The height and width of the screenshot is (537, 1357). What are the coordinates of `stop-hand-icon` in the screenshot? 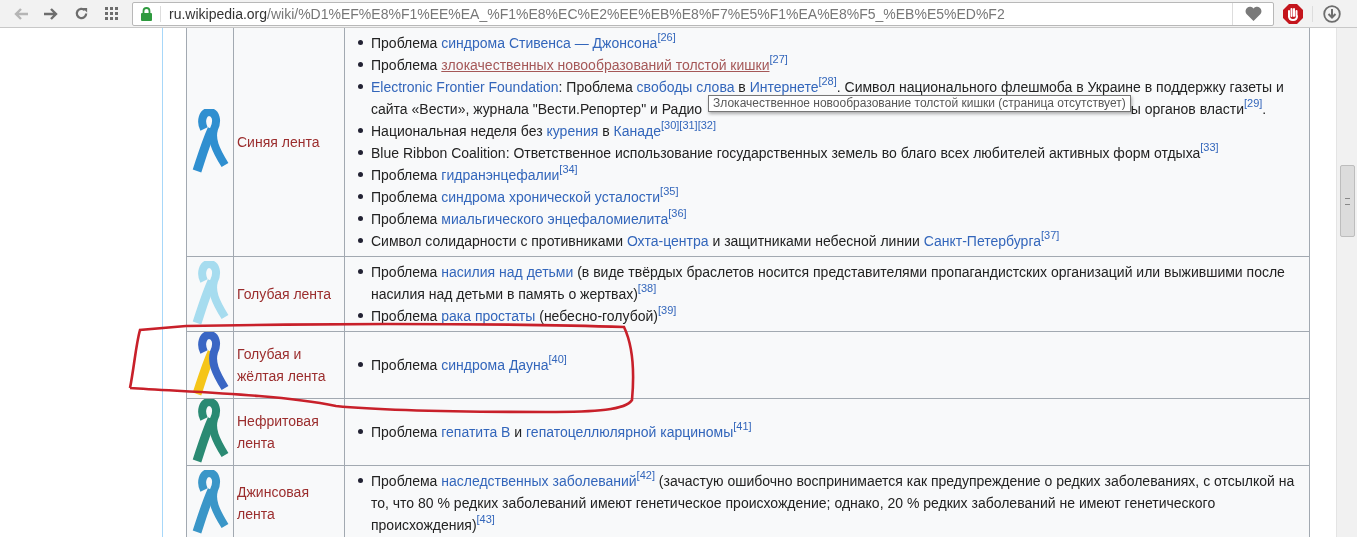 It's located at (1293, 13).